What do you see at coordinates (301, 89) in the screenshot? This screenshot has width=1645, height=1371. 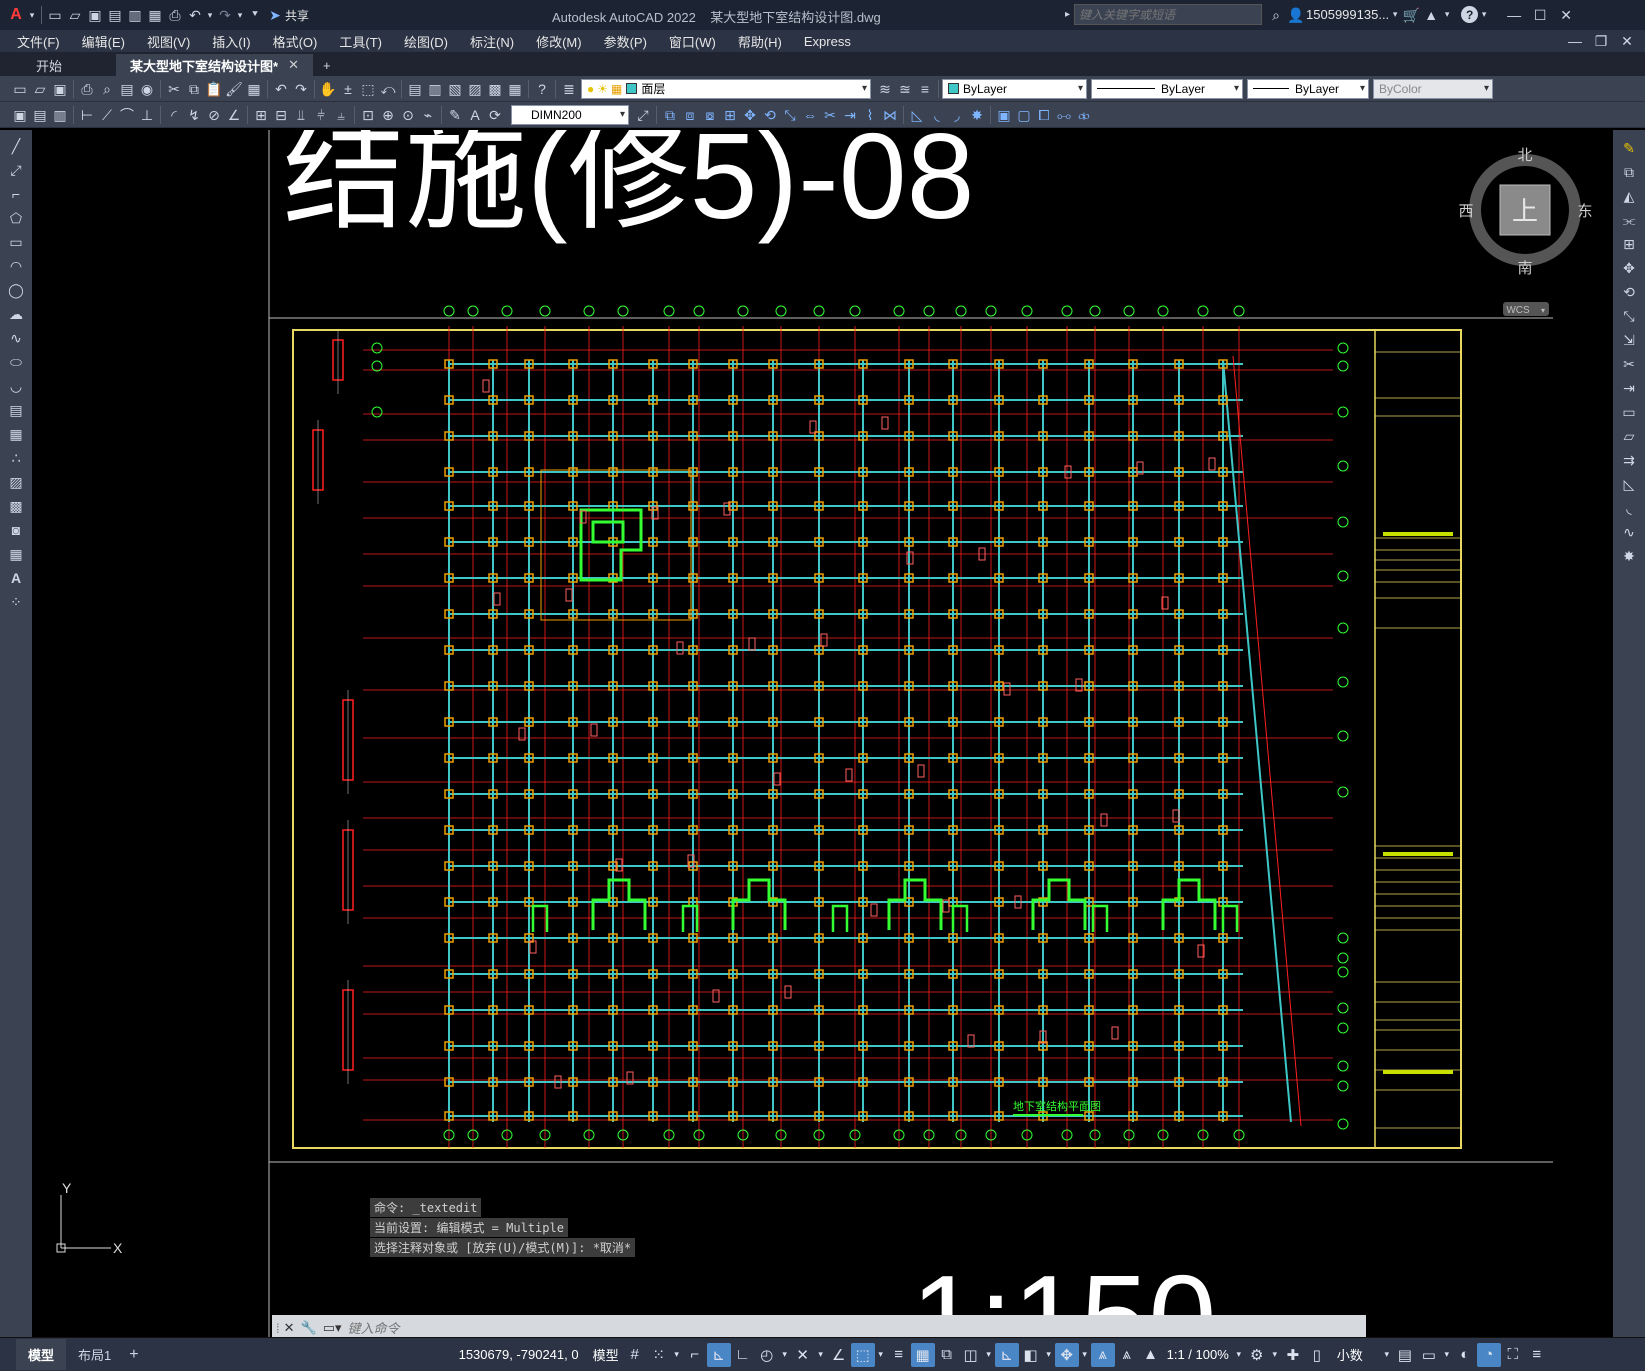 I see `redo-icon: ↷` at bounding box center [301, 89].